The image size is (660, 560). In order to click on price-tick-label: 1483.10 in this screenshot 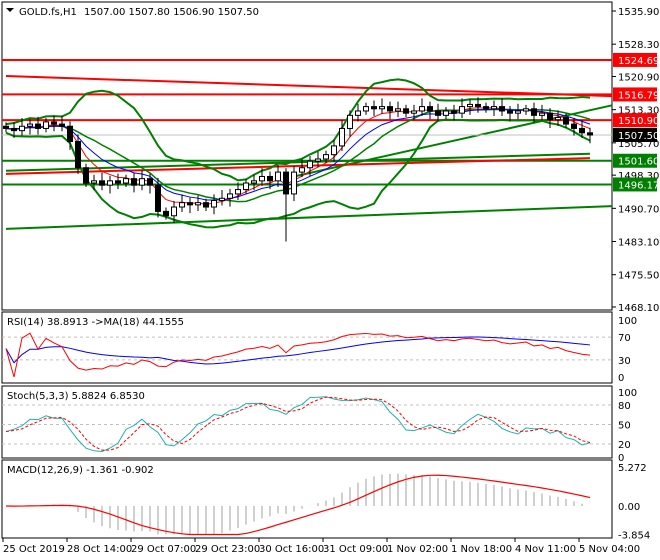, I will do `click(638, 243)`.